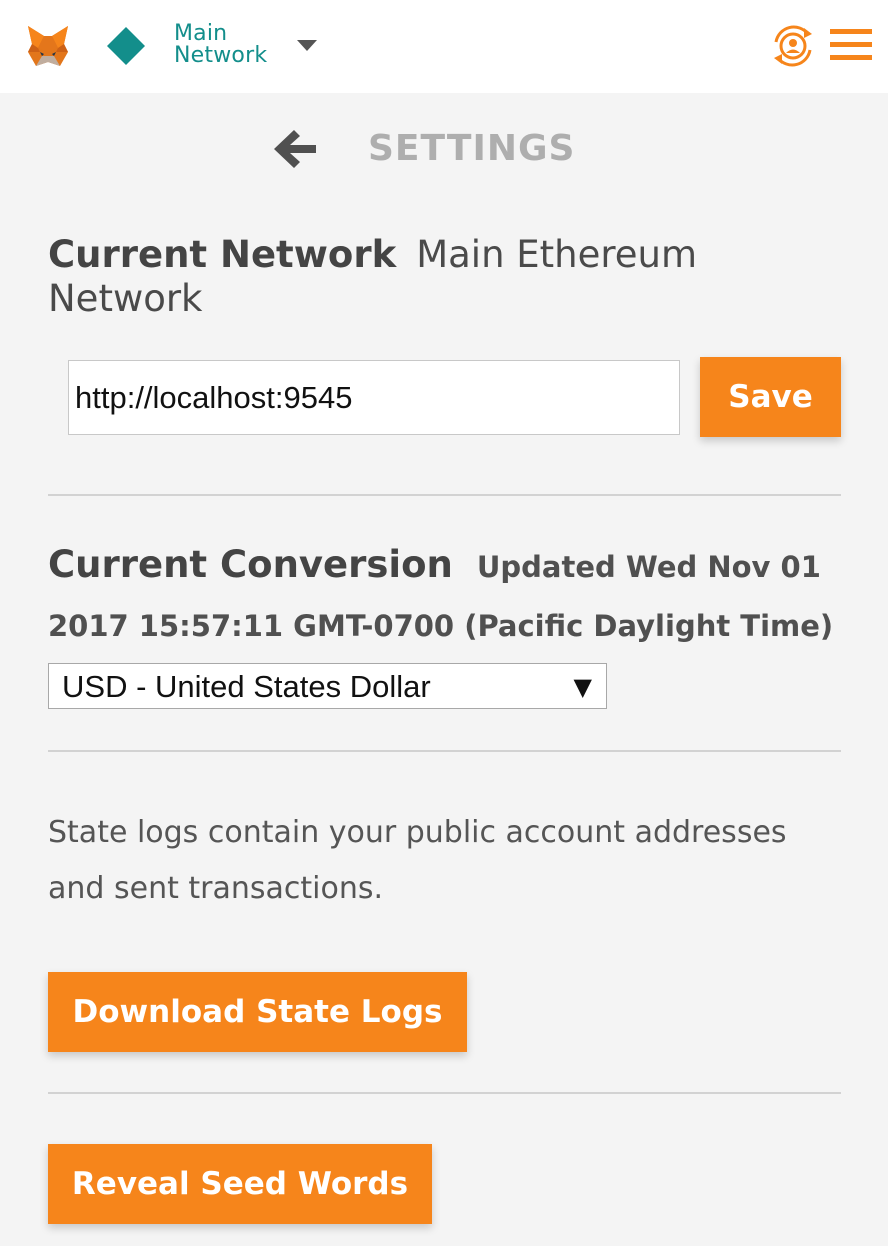 The height and width of the screenshot is (1246, 888). I want to click on network-name-line2: Network, so click(221, 55).